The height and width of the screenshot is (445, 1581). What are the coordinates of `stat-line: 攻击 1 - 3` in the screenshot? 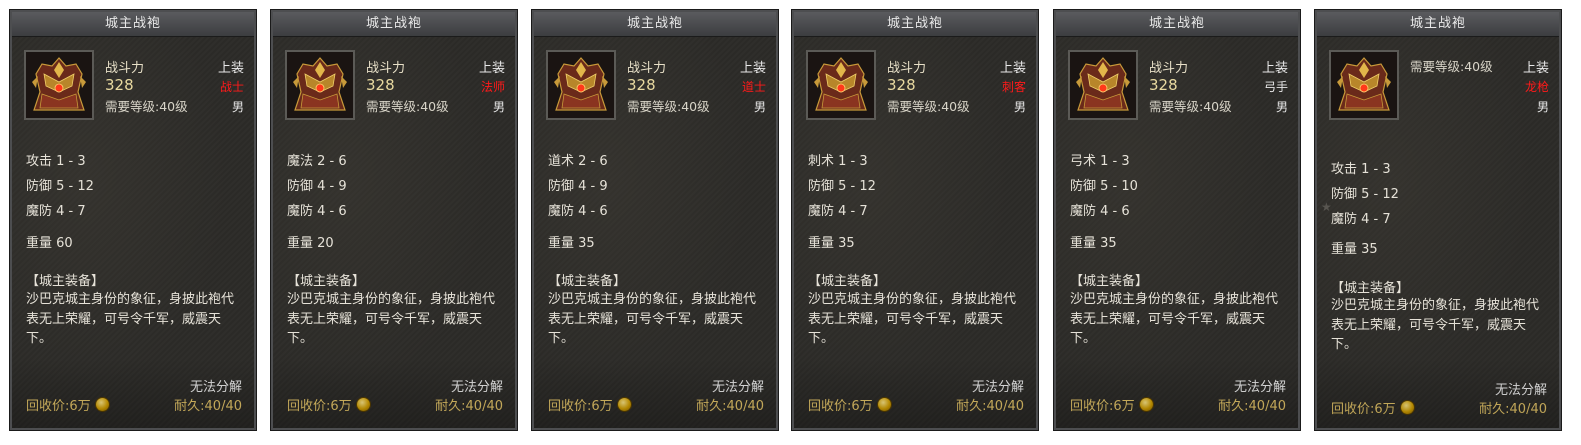 It's located at (56, 161).